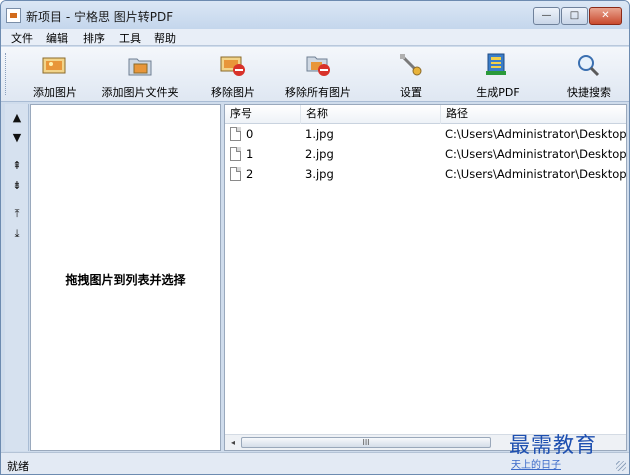 The image size is (630, 475). I want to click on maximize-button: □, so click(574, 16).